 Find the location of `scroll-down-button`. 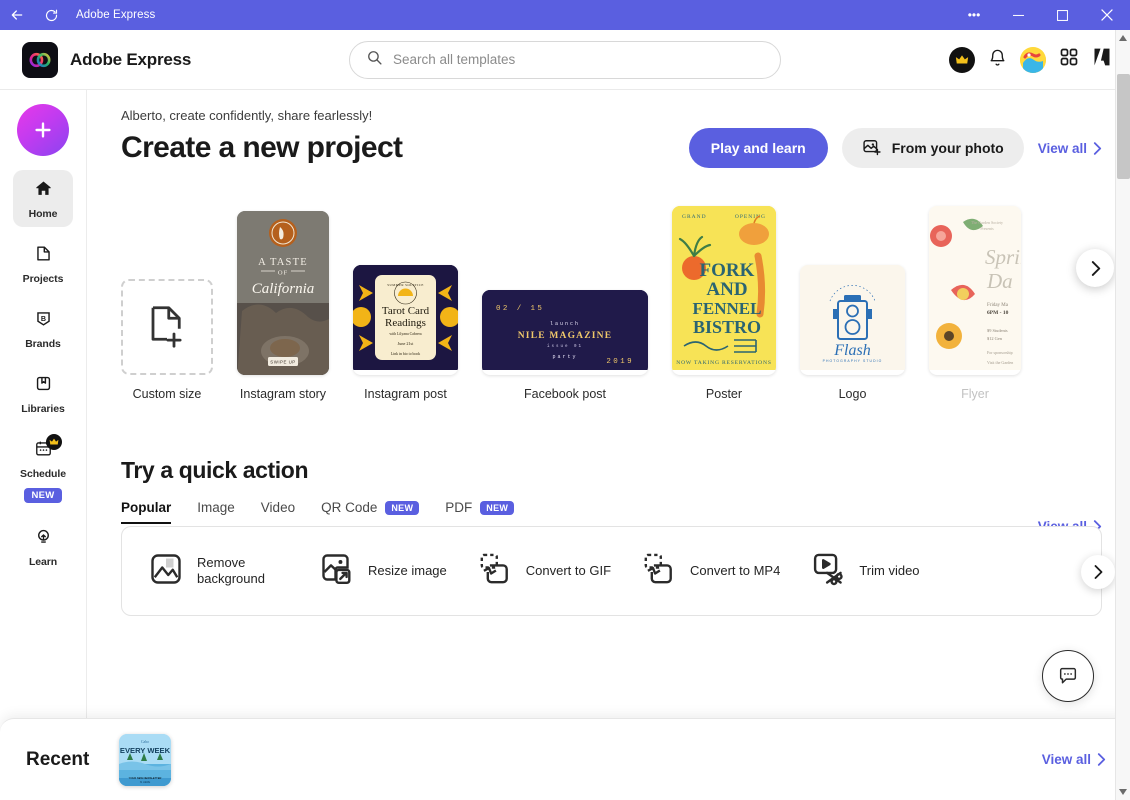

scroll-down-button is located at coordinates (1123, 792).